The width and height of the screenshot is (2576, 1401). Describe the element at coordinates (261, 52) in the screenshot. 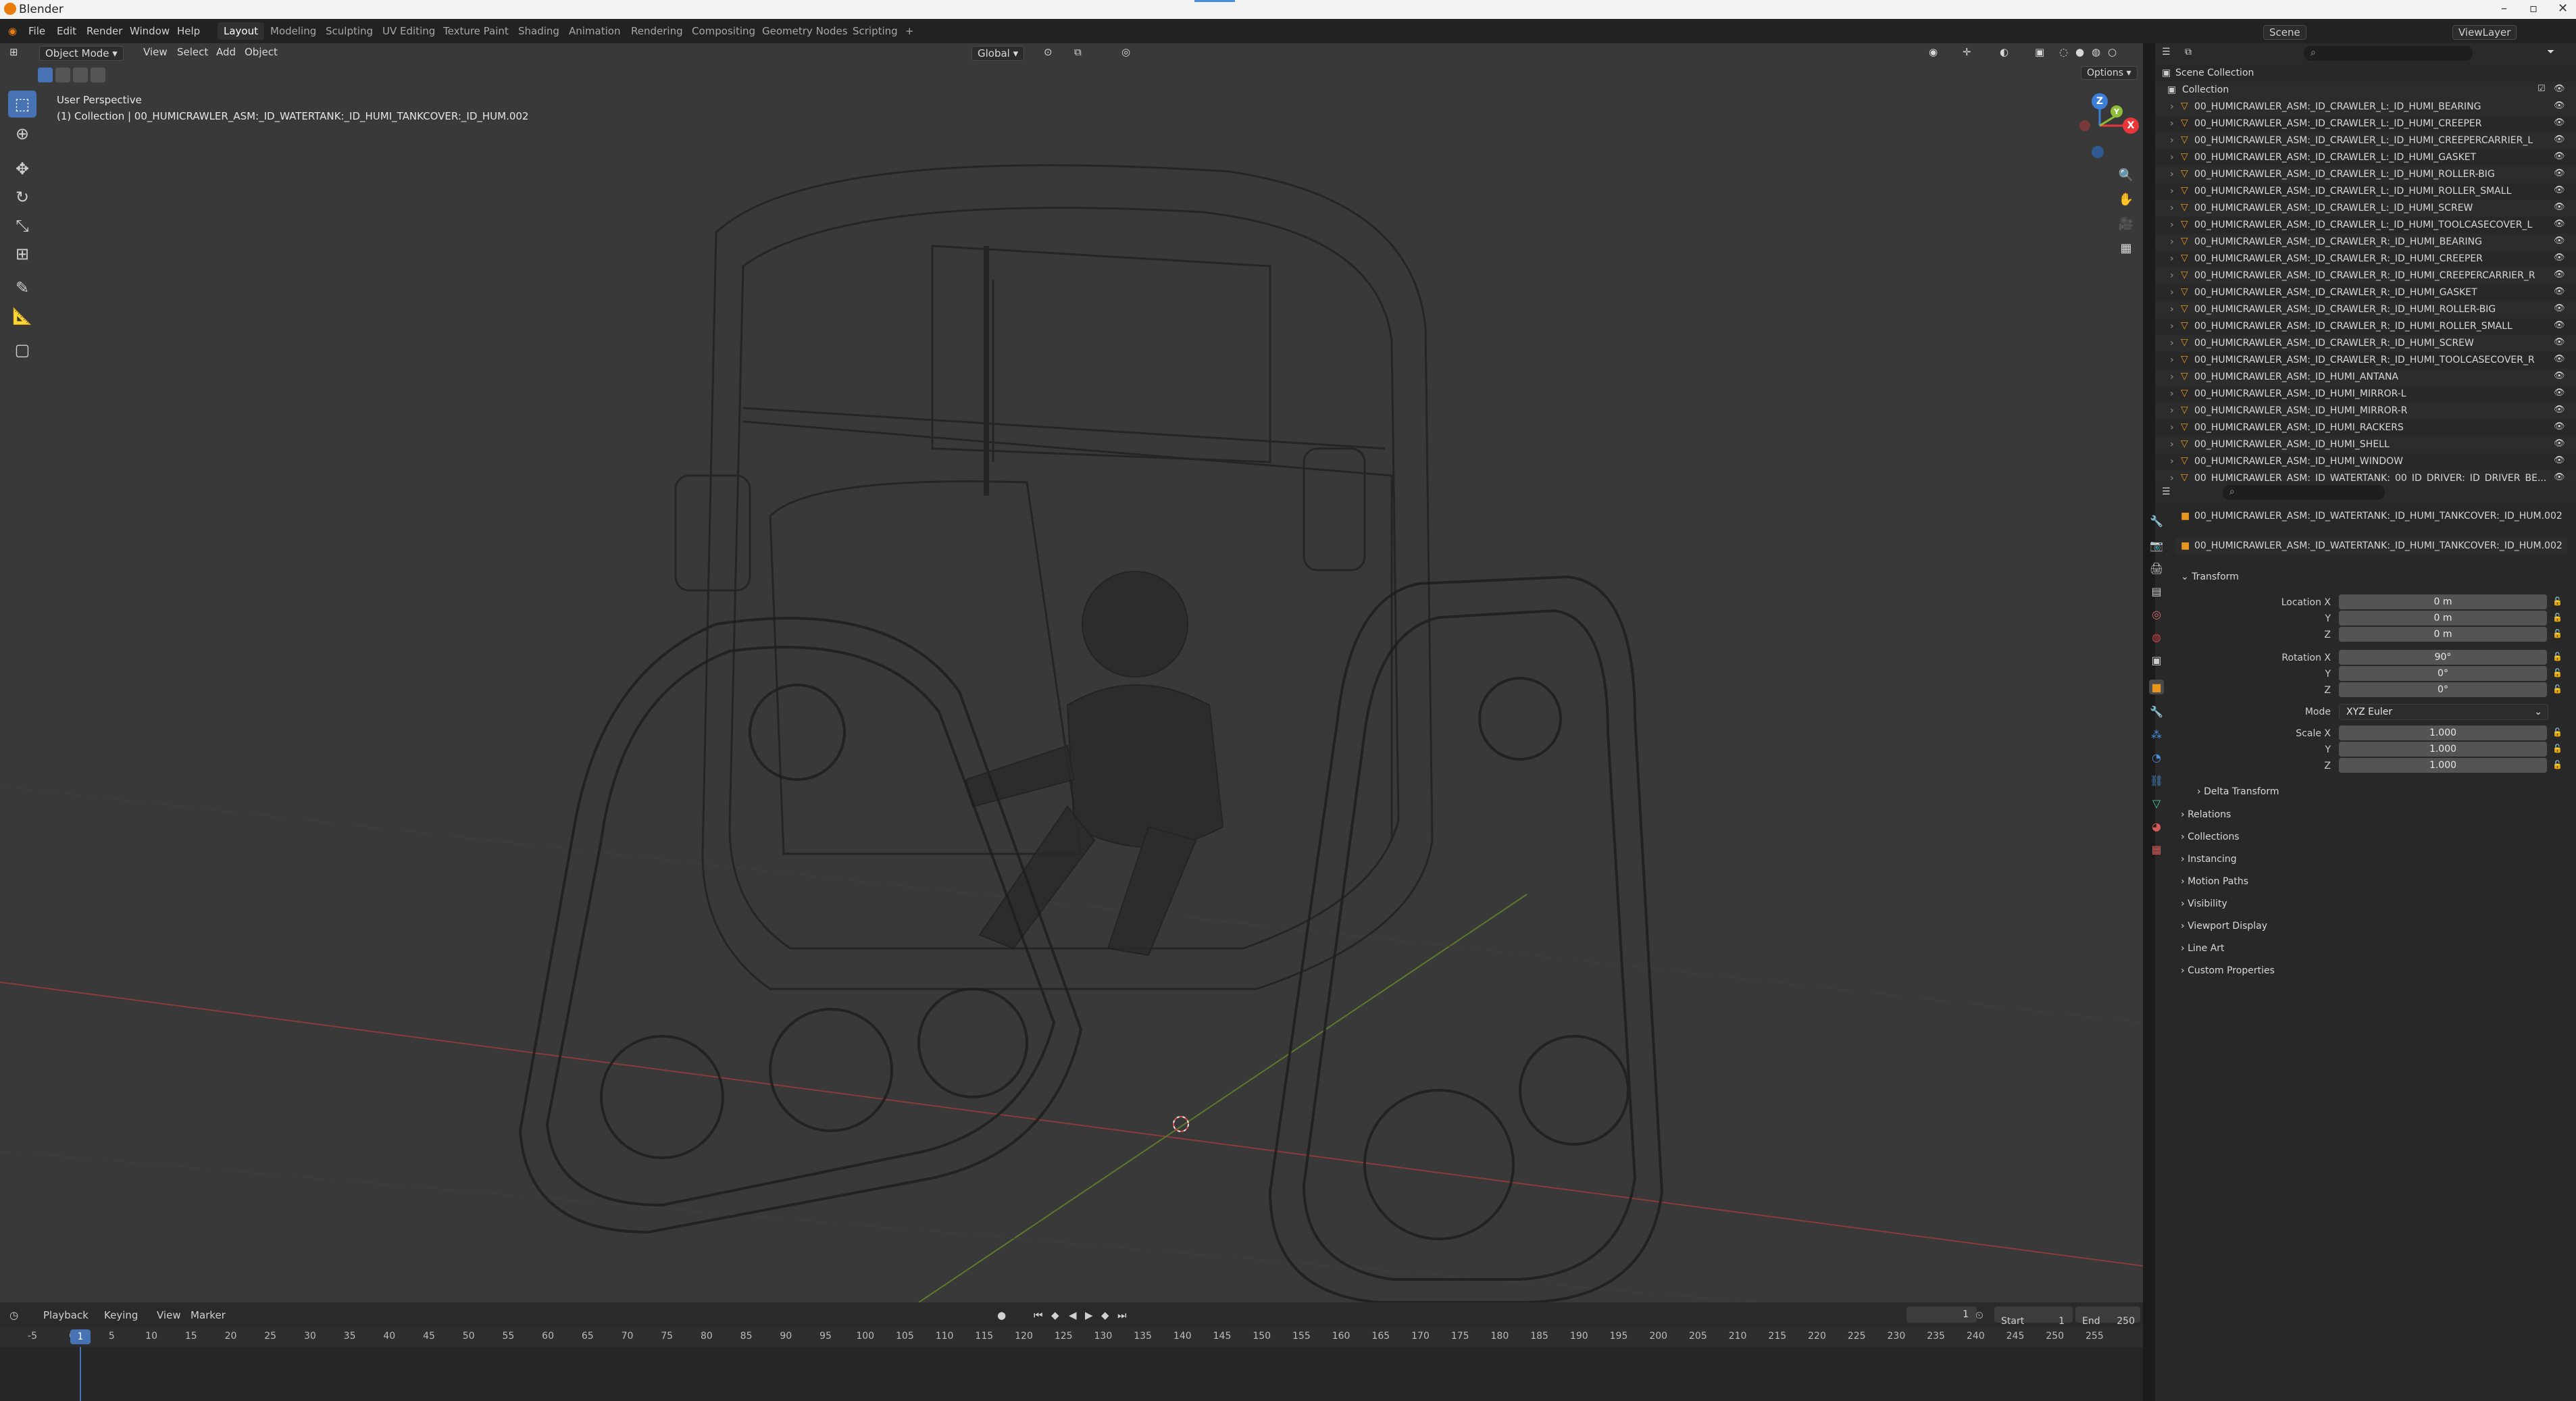

I see `viewport-menu-object: Object` at that location.